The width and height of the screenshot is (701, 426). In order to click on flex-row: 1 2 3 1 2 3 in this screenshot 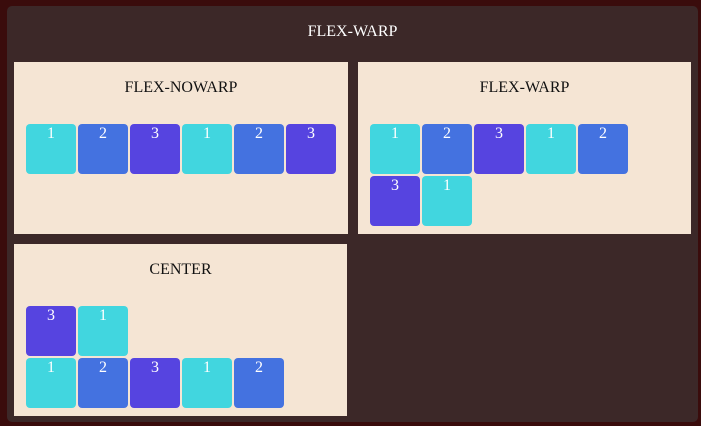, I will do `click(181, 149)`.